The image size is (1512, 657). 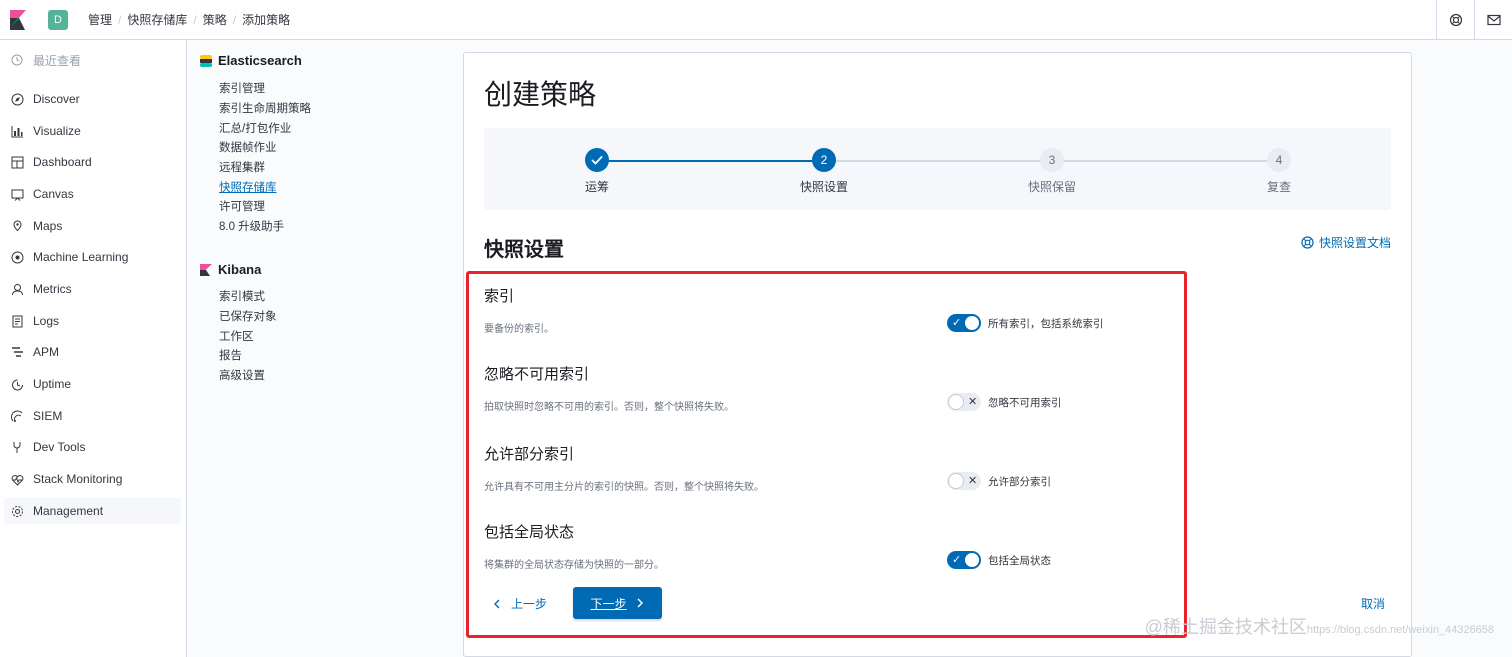 I want to click on nav-label: Metrics, so click(x=52, y=289).